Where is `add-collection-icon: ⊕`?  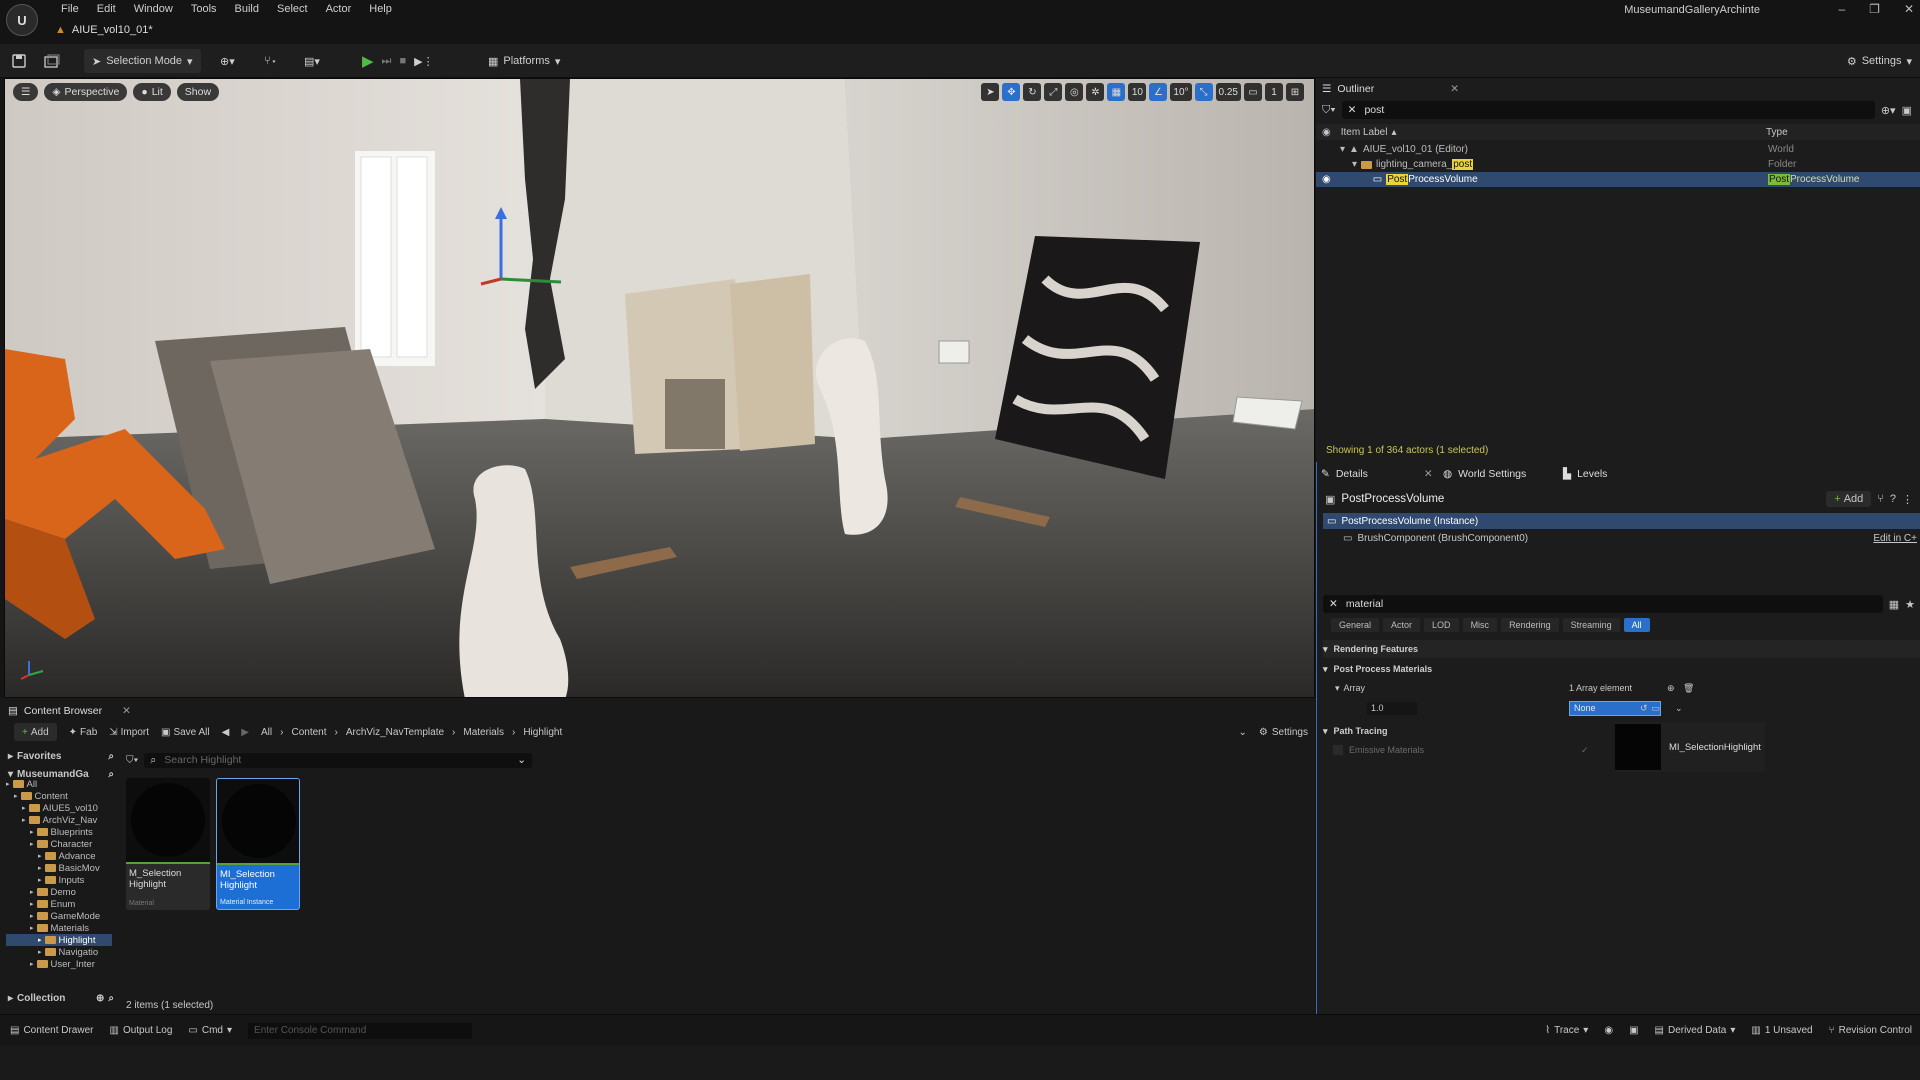 add-collection-icon: ⊕ is located at coordinates (100, 998).